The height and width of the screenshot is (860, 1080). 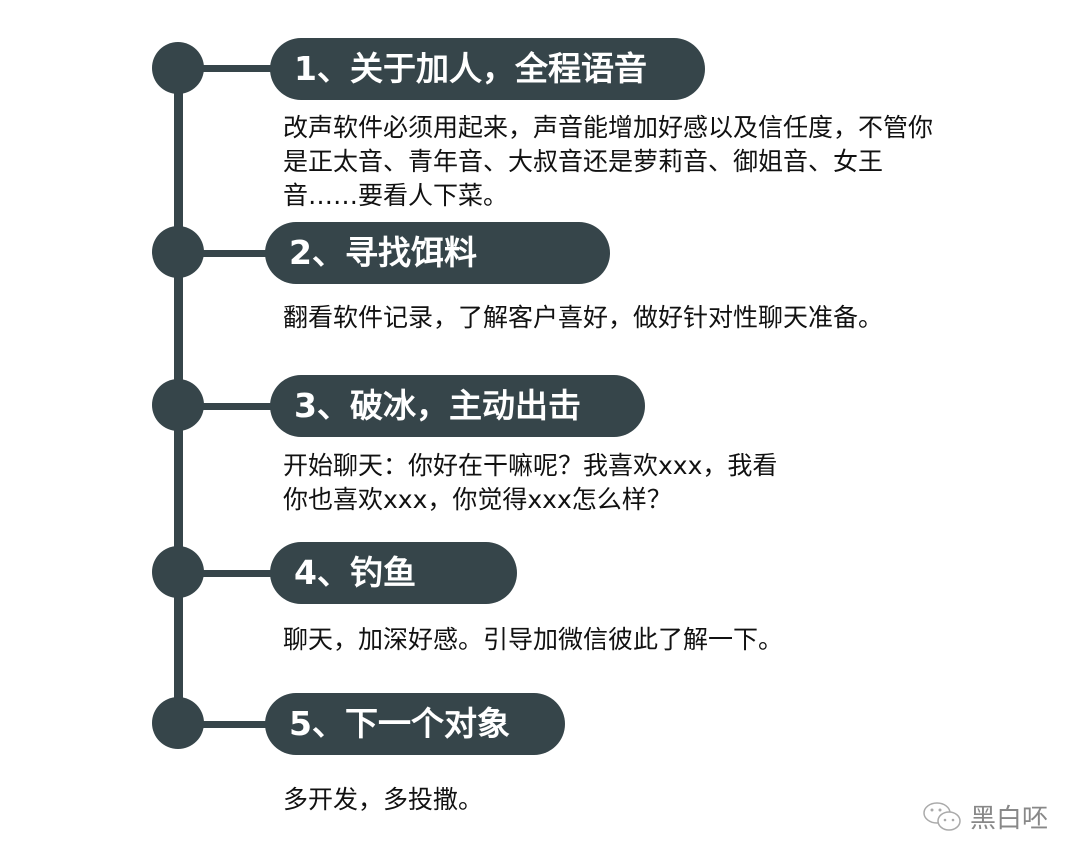 I want to click on step-2-title: 2、寻找饵料, so click(x=437, y=253).